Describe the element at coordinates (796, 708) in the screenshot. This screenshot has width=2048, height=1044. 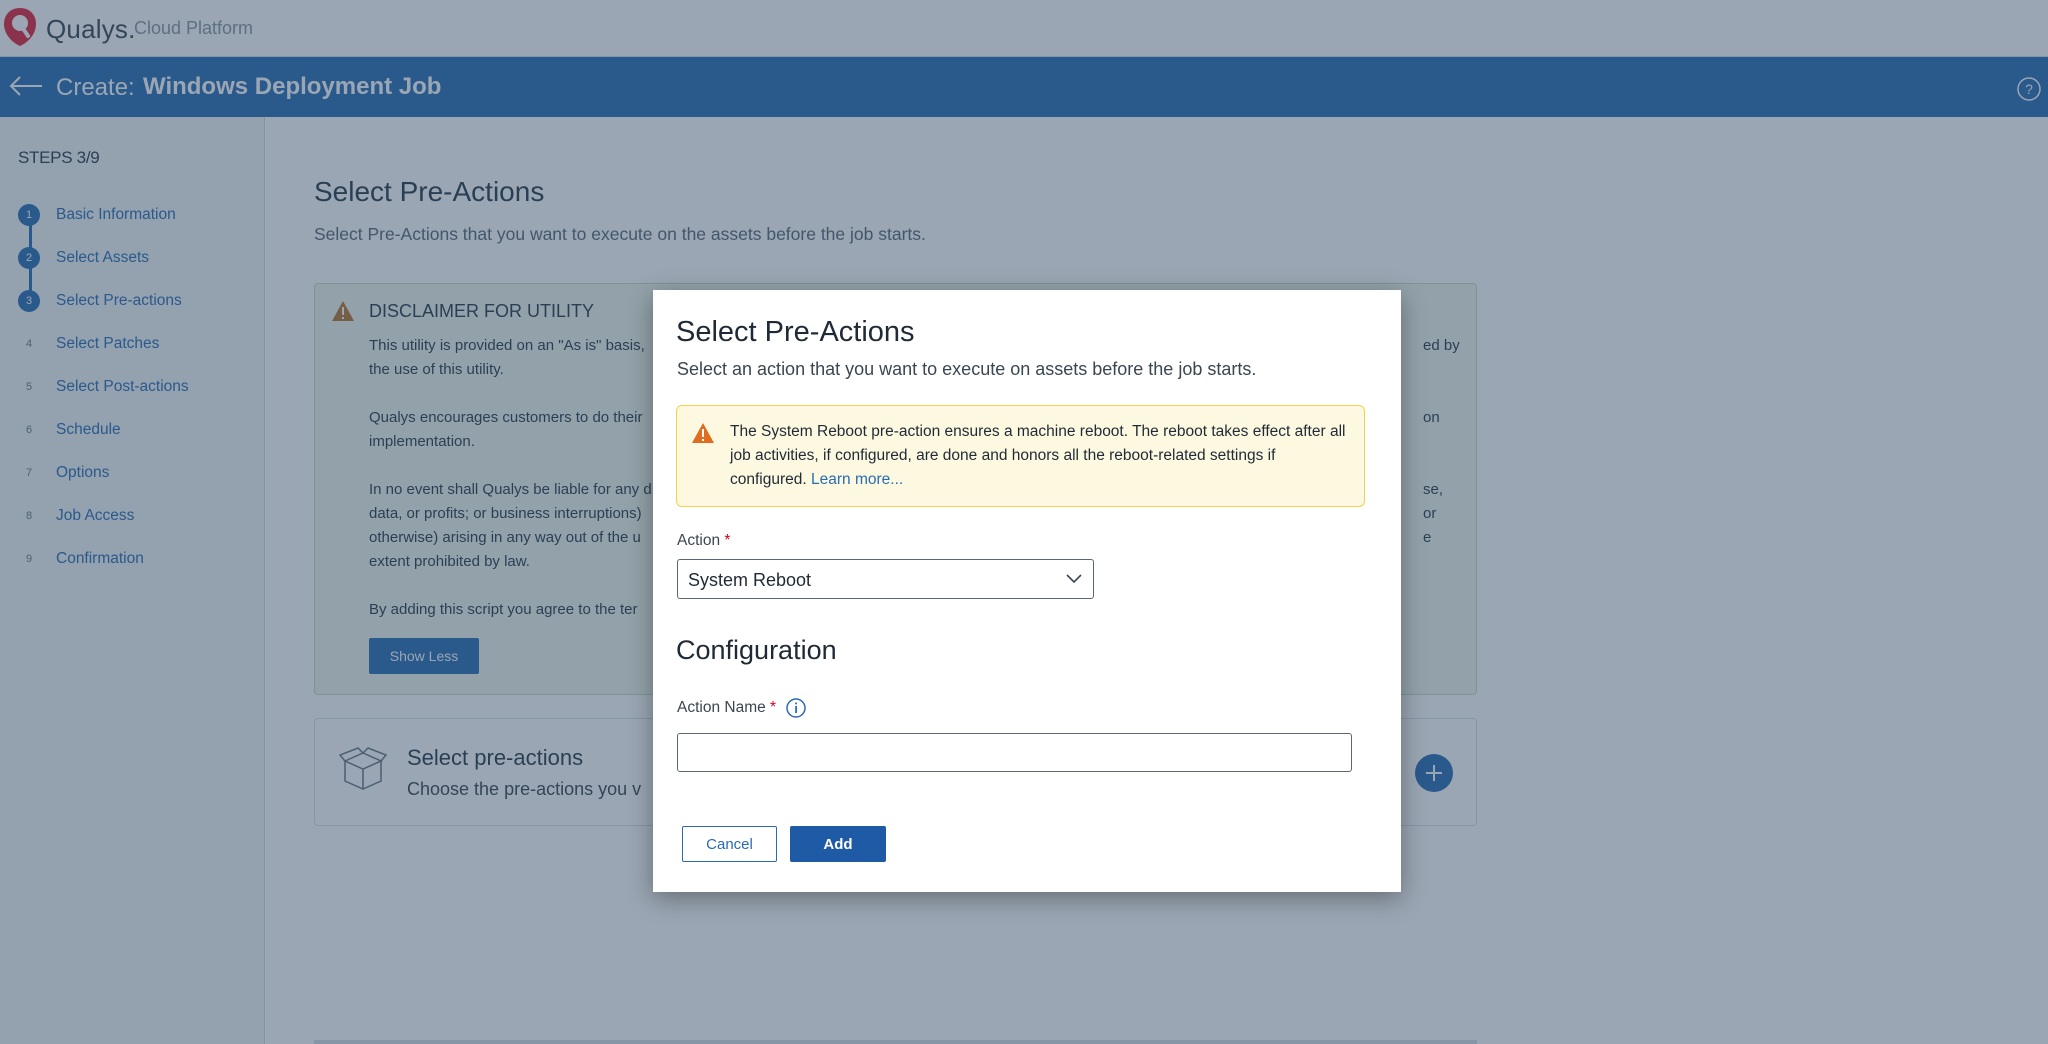
I see `info-icon` at that location.